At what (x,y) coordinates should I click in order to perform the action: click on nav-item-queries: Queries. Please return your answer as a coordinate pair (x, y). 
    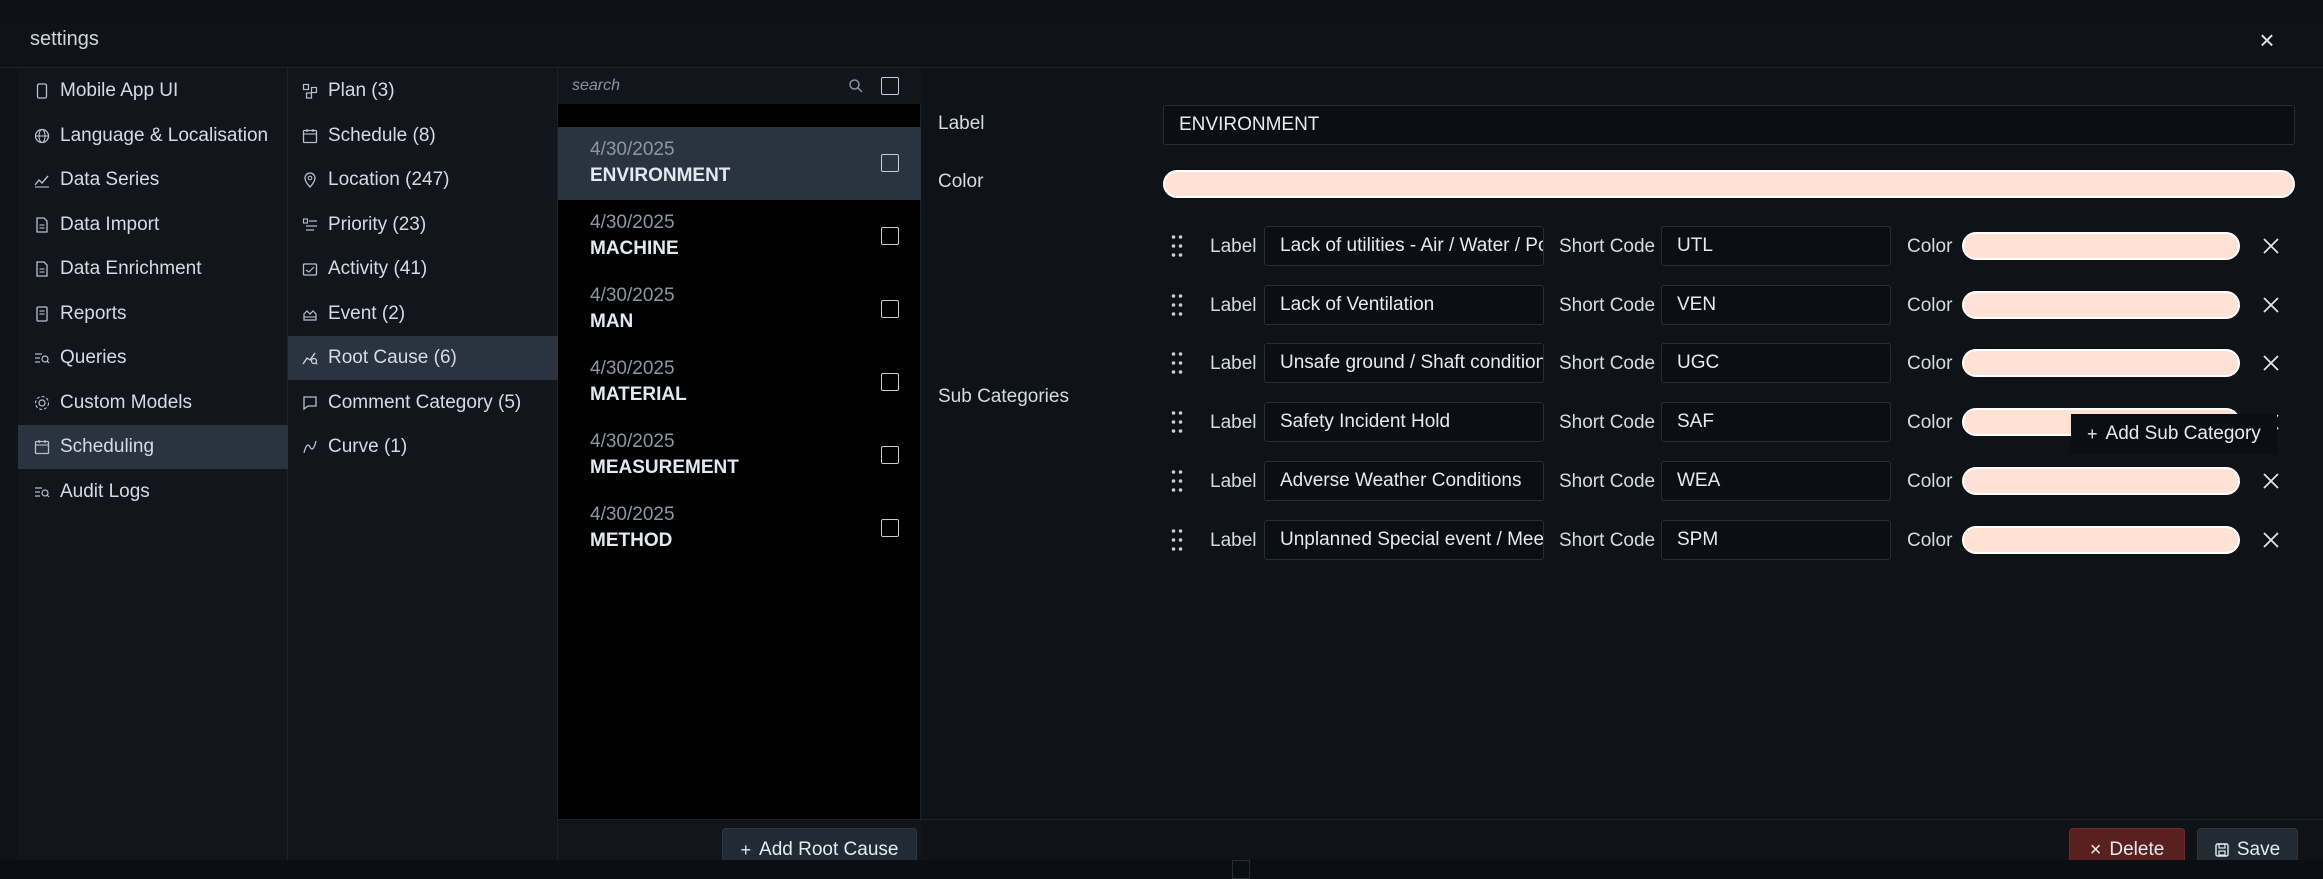
    Looking at the image, I should click on (153, 358).